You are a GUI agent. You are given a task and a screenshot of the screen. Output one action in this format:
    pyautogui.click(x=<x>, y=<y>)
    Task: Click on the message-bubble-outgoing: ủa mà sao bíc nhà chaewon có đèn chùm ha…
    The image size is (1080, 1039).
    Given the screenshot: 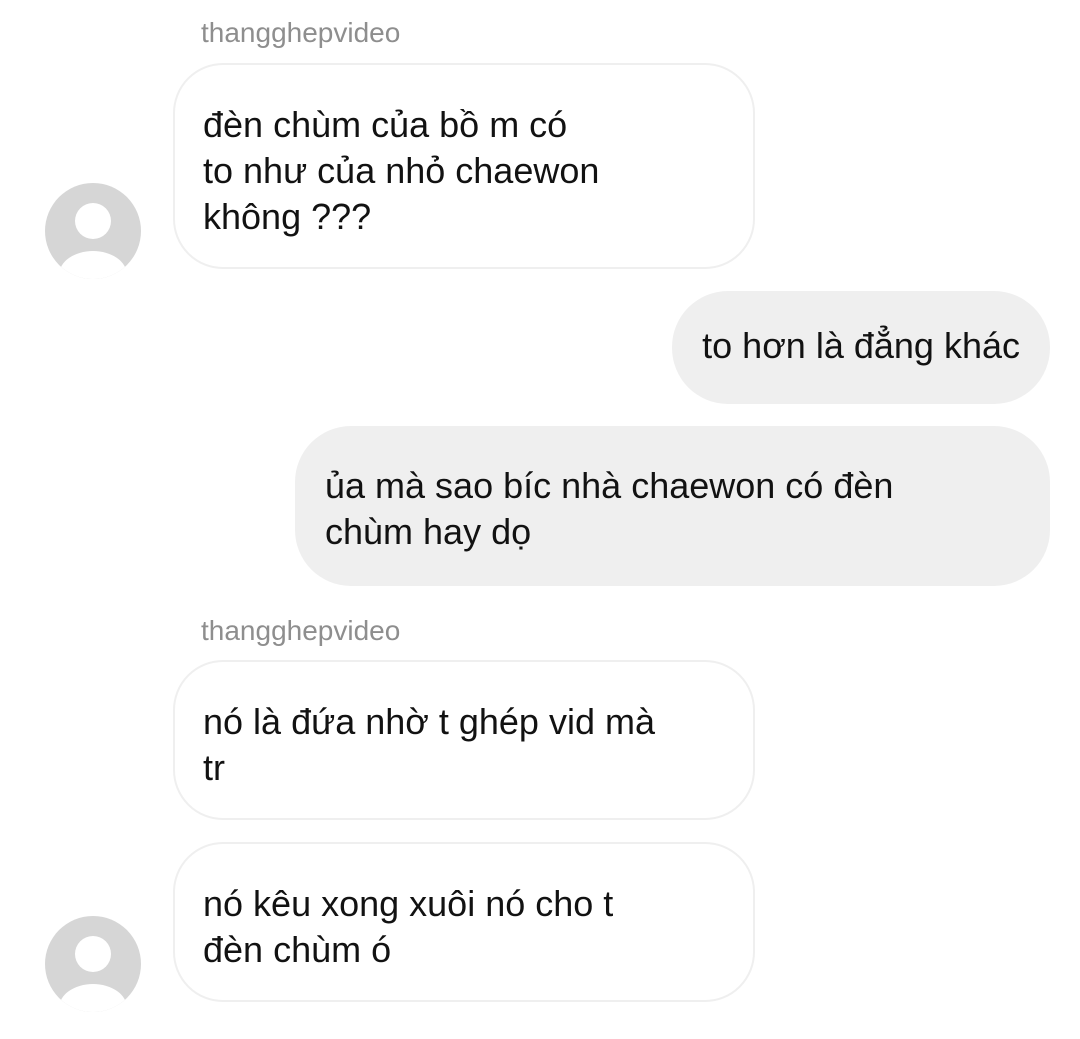 What is the action you would take?
    pyautogui.click(x=672, y=506)
    